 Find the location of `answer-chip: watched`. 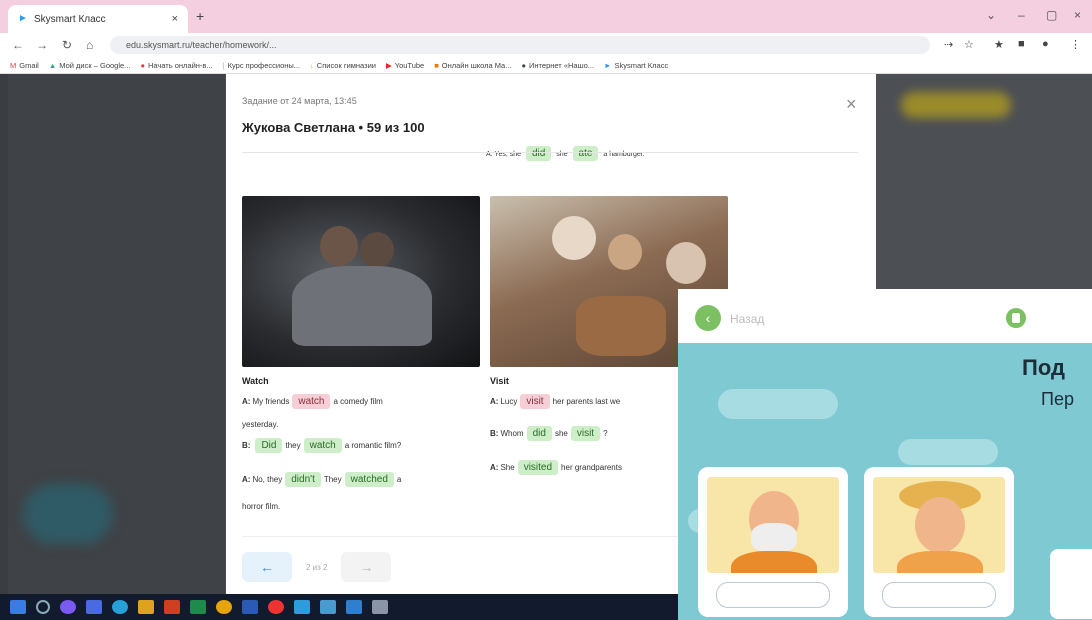

answer-chip: watched is located at coordinates (369, 479).